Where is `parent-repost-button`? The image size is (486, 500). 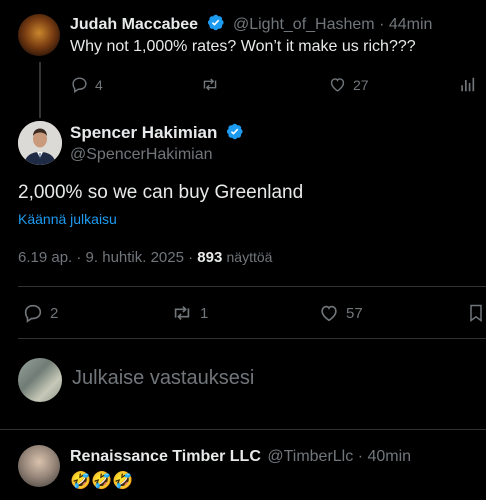 parent-repost-button is located at coordinates (210, 84).